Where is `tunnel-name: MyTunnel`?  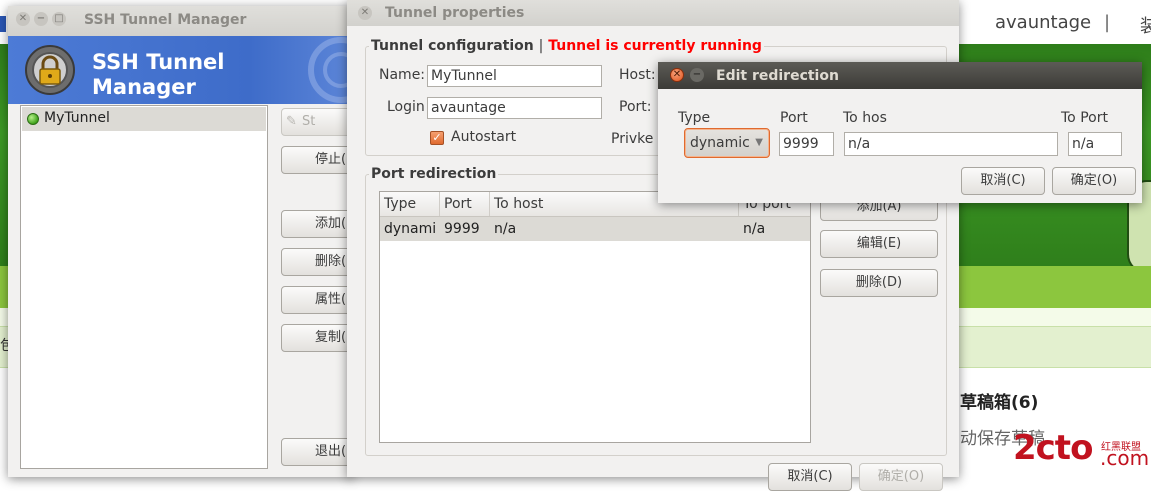
tunnel-name: MyTunnel is located at coordinates (77, 118).